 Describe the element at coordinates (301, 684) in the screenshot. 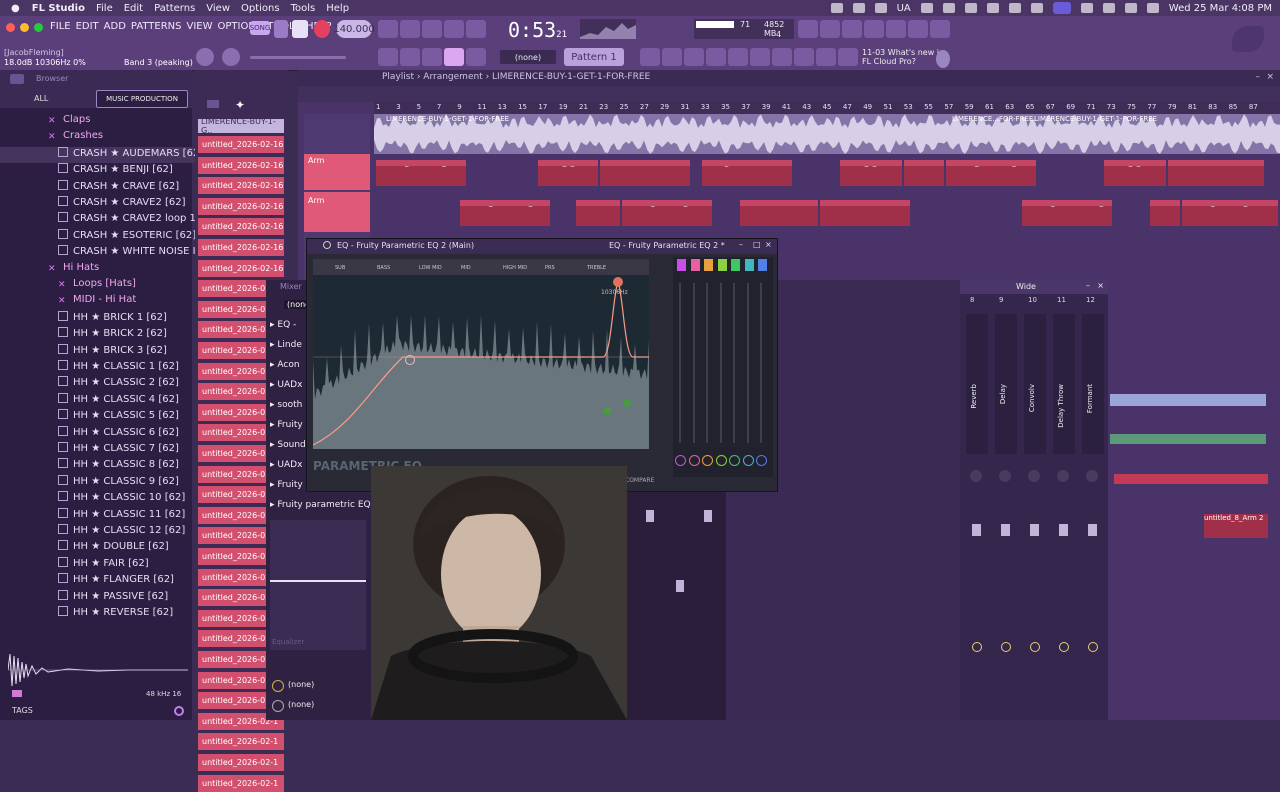

I see `slot-a: (none)` at that location.